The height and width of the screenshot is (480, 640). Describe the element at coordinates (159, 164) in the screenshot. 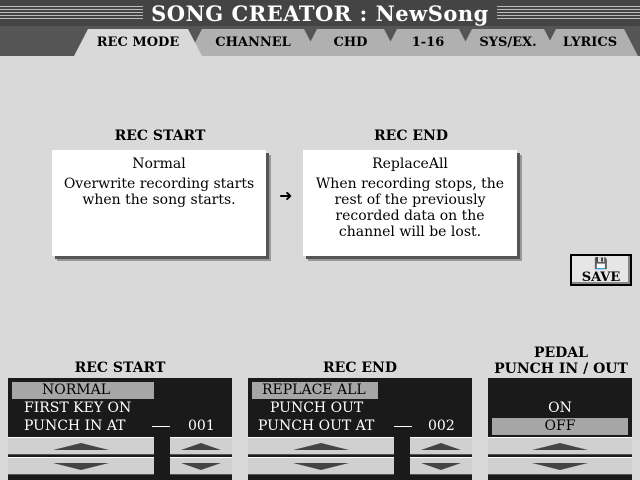

I see `rec-start-mode-name: Normal` at that location.